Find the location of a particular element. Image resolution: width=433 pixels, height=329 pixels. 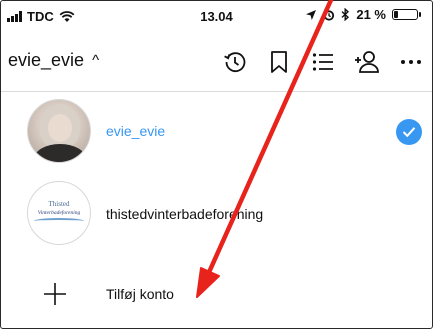

account-switcher: evie_evie ^ is located at coordinates (53, 60).